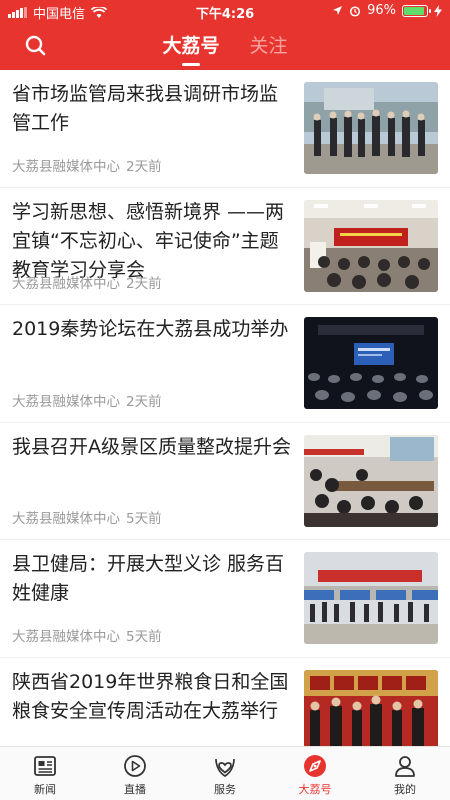 The width and height of the screenshot is (450, 800). I want to click on nav-news: 新闻, so click(45, 773).